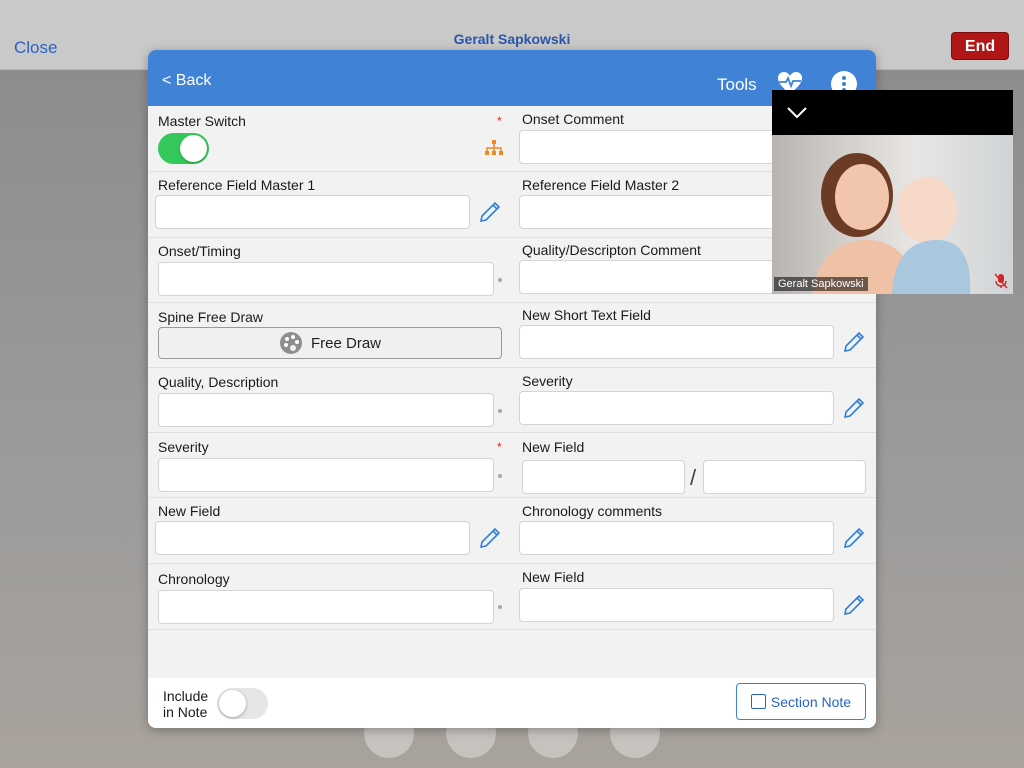 The height and width of the screenshot is (768, 1024). I want to click on form-row: New Field Chronology comments, so click(512, 531).